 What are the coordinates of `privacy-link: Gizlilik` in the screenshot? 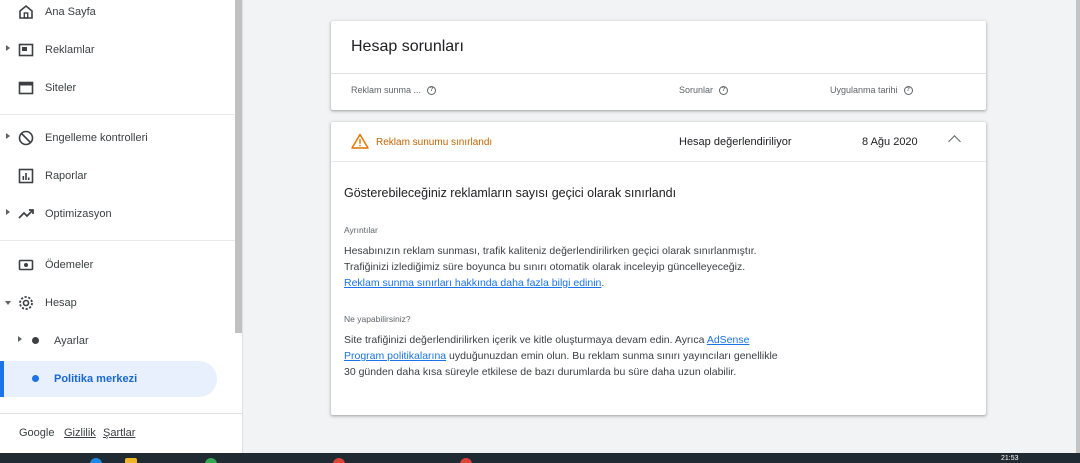 It's located at (80, 433).